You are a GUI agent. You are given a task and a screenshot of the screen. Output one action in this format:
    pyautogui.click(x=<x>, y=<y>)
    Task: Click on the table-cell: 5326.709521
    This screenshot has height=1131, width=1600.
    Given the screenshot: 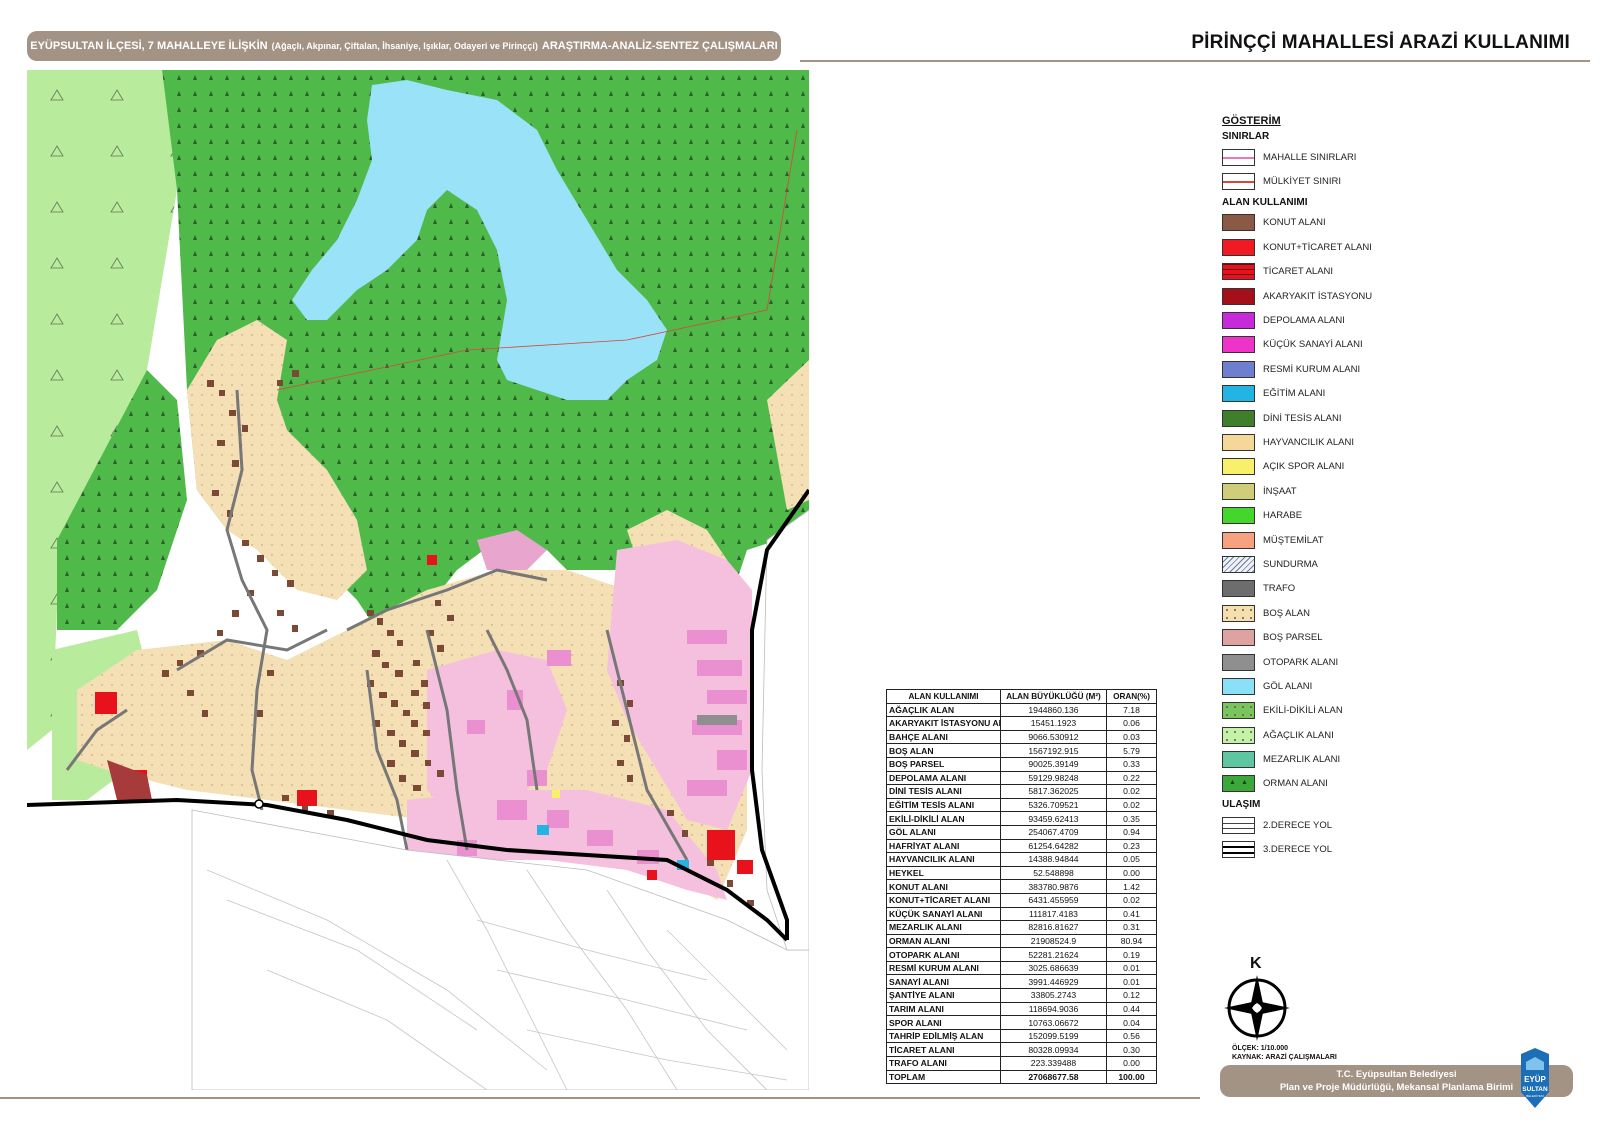 What is the action you would take?
    pyautogui.click(x=1053, y=805)
    